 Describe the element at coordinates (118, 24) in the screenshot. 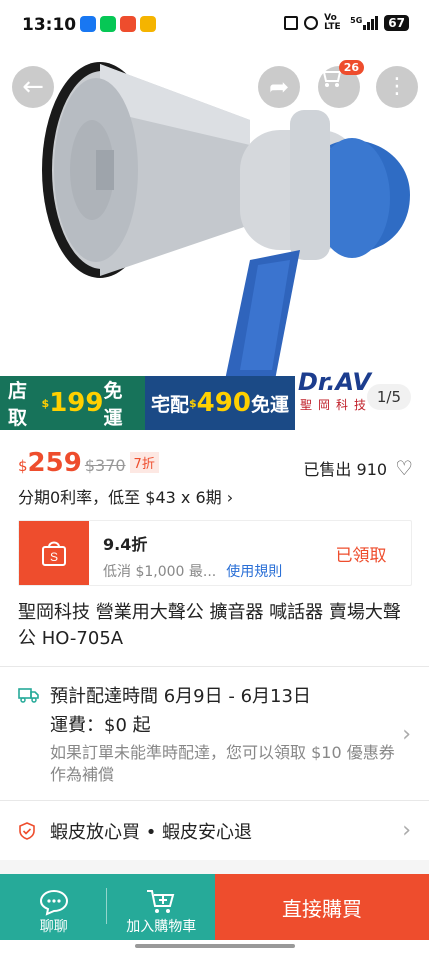

I see `notification-icons` at that location.